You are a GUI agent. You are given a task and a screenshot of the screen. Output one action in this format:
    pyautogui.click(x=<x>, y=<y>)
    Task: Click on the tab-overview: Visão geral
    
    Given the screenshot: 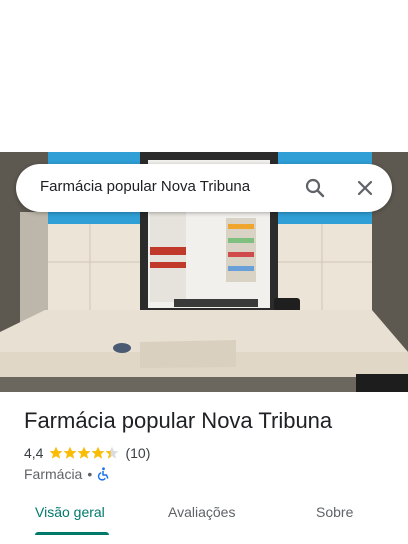 What is the action you would take?
    pyautogui.click(x=70, y=512)
    